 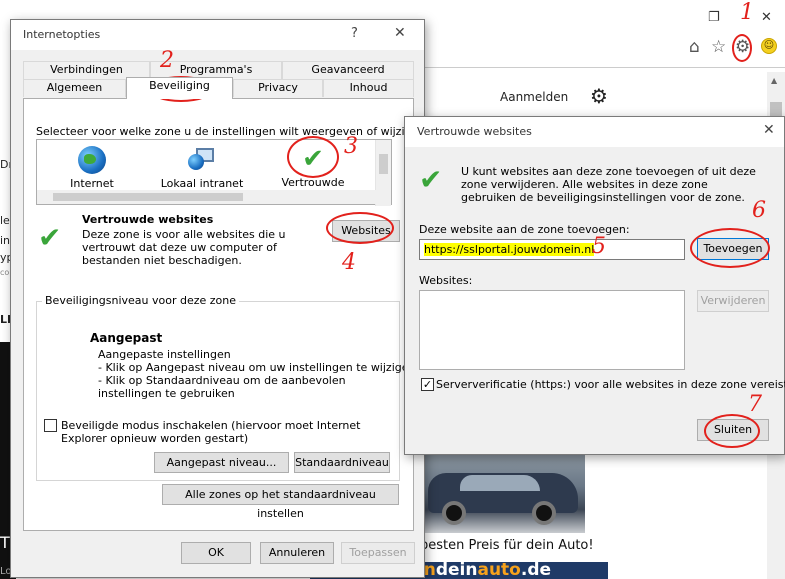 I want to click on bg-text-fragment: T, so click(x=5, y=542).